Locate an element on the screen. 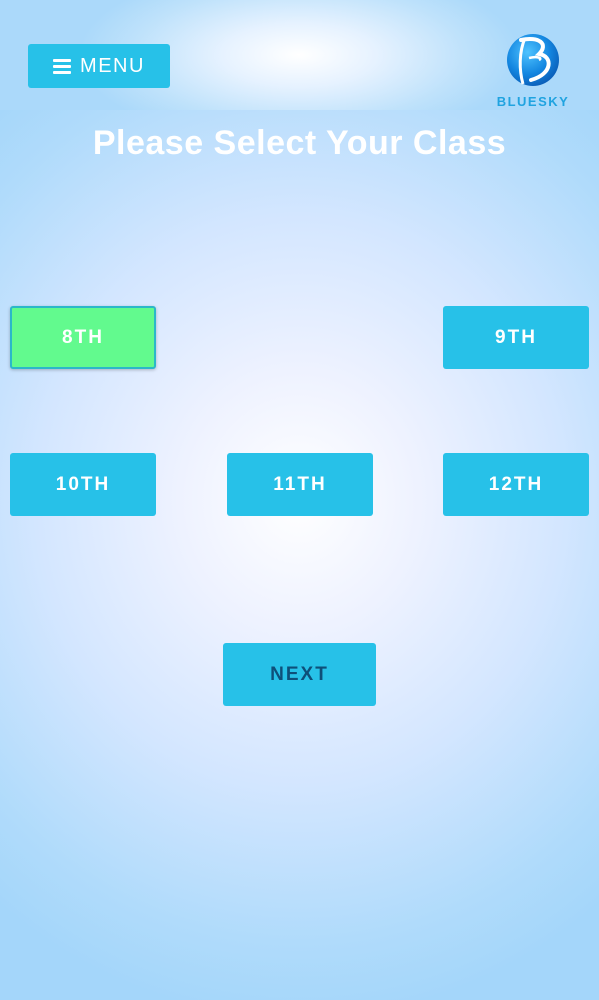 This screenshot has height=1000, width=599. hamburger-icon is located at coordinates (62, 66).